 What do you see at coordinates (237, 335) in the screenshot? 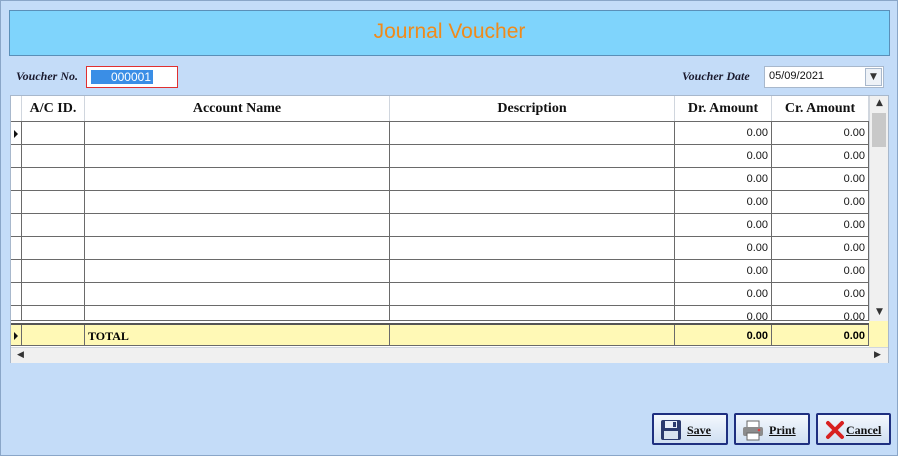
I see `total-label: TOTAL` at bounding box center [237, 335].